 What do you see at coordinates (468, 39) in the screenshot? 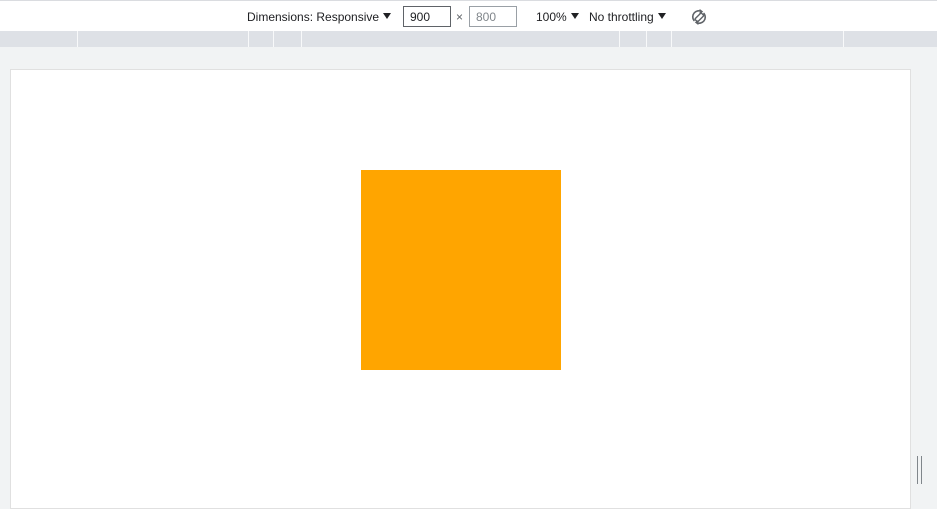
I see `media-query-bar` at bounding box center [468, 39].